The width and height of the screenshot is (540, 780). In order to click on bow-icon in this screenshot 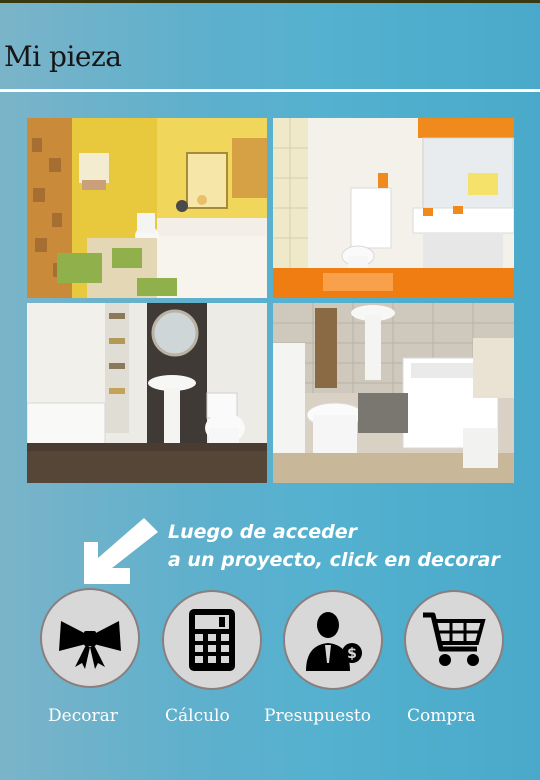, I will do `click(90, 645)`.